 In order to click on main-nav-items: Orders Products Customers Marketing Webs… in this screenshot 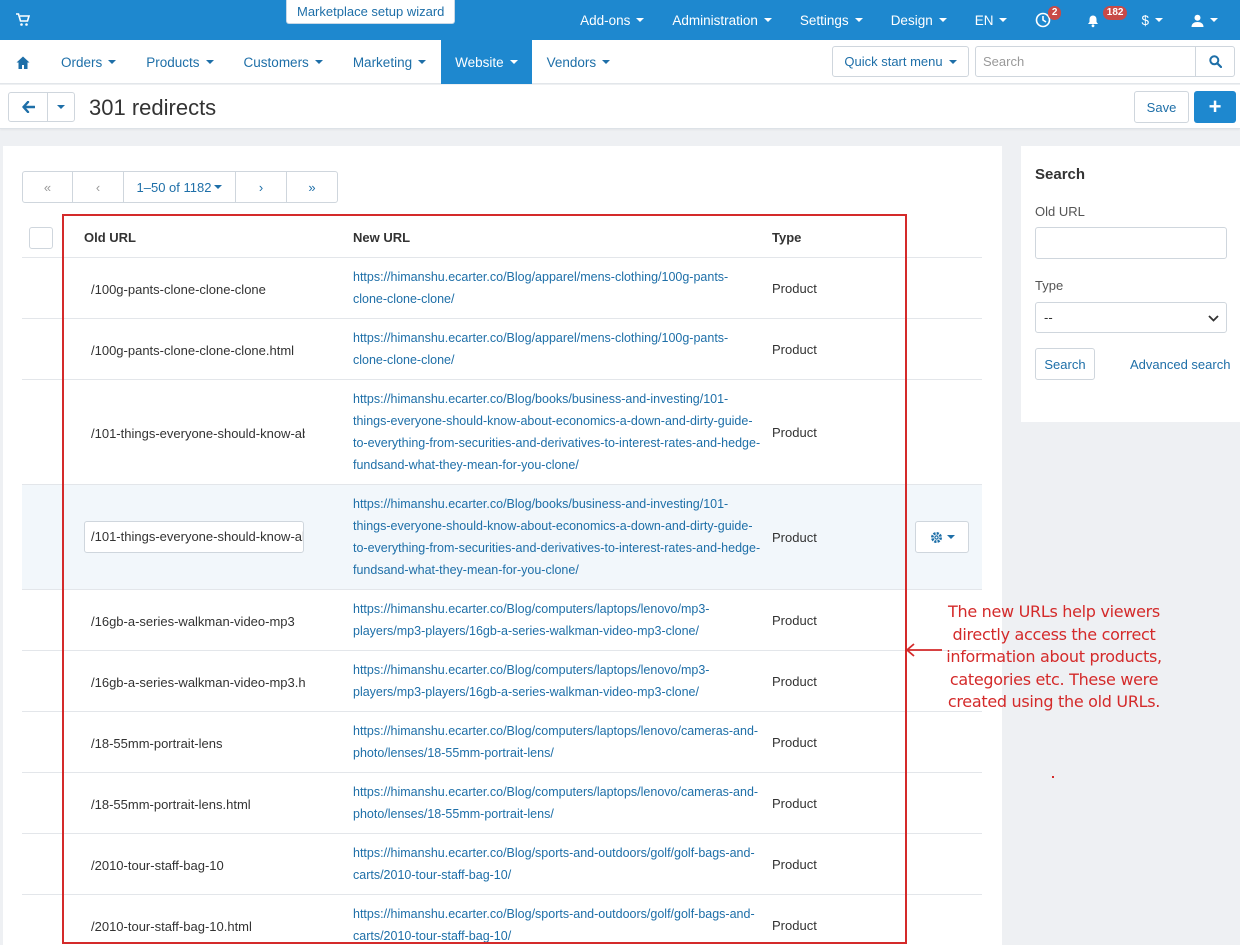, I will do `click(312, 62)`.